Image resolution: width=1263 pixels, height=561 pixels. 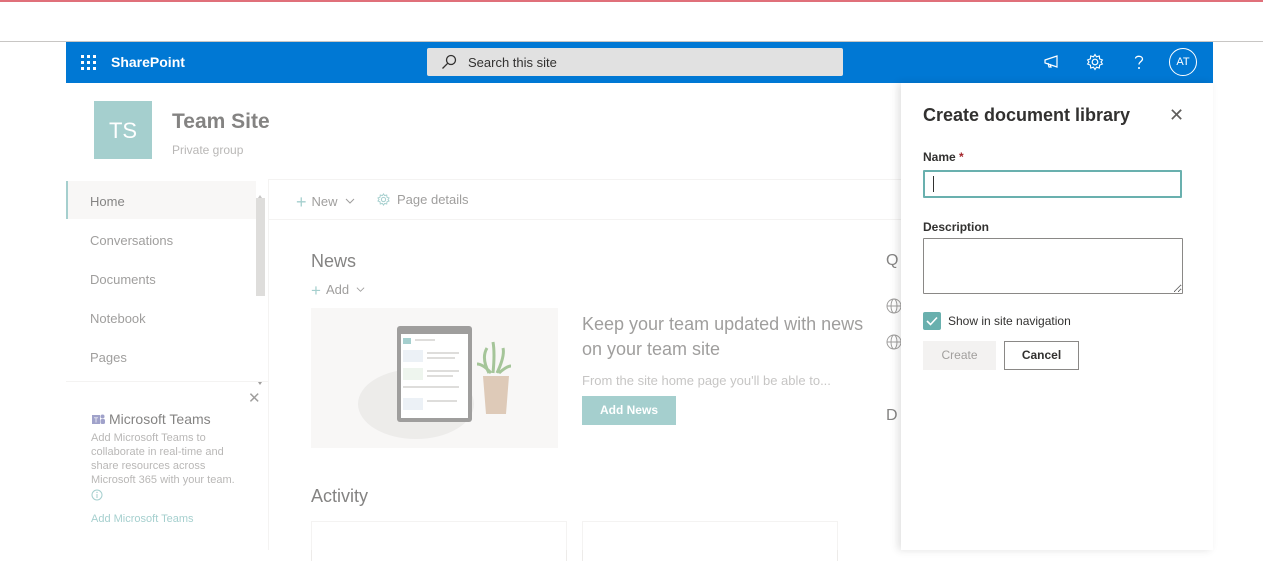 I want to click on panel-title: Create document library, so click(x=1027, y=115).